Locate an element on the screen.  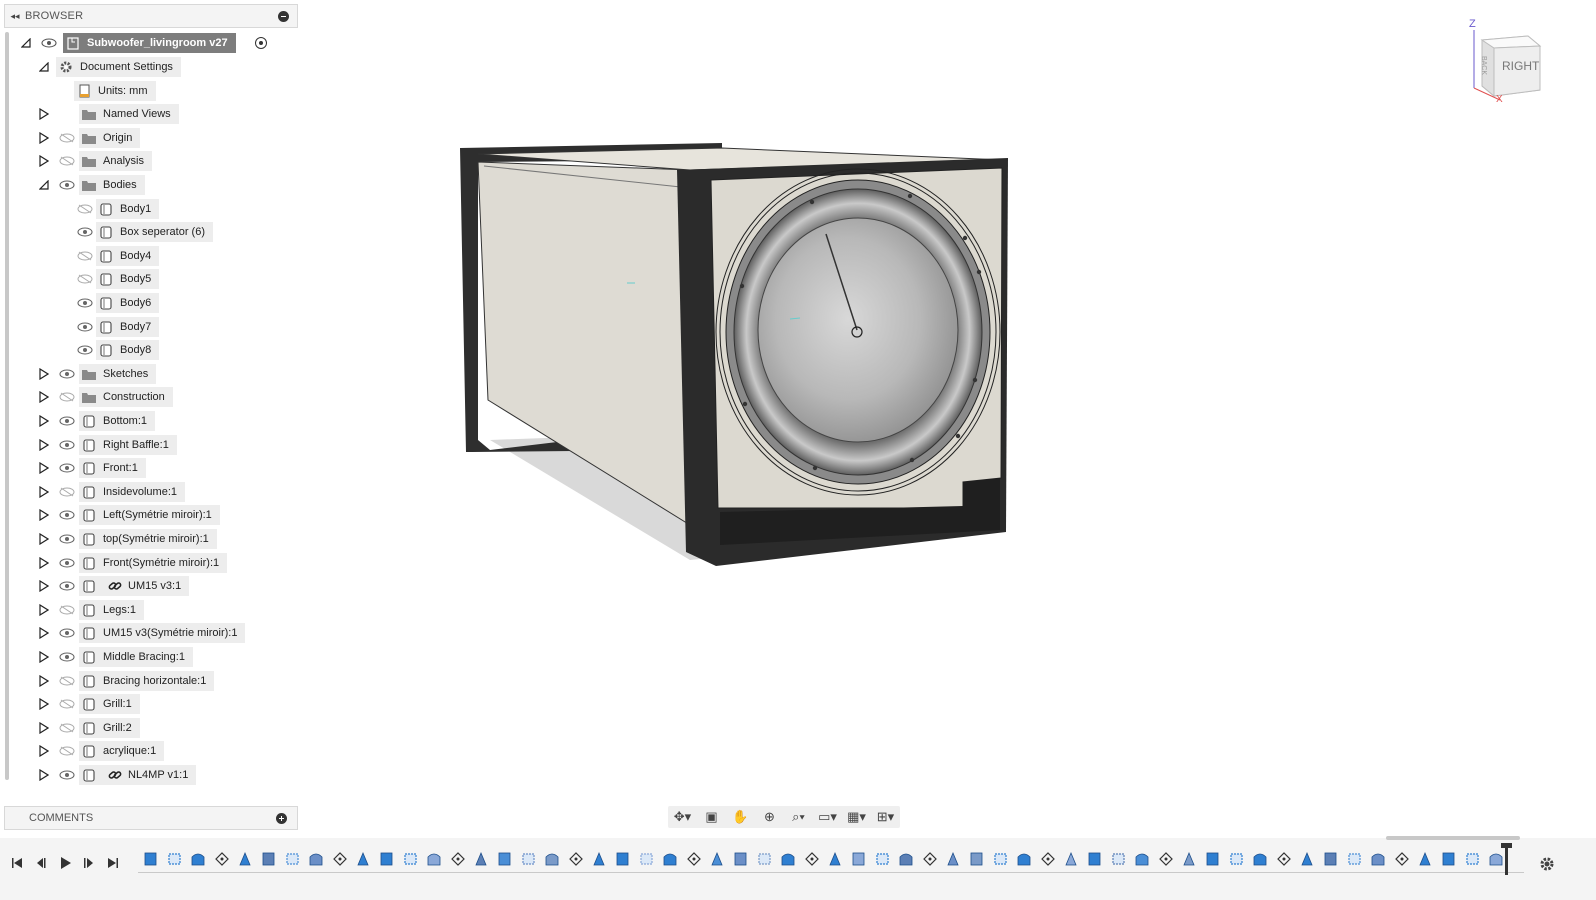
tree-row: Body6 is located at coordinates (150, 303).